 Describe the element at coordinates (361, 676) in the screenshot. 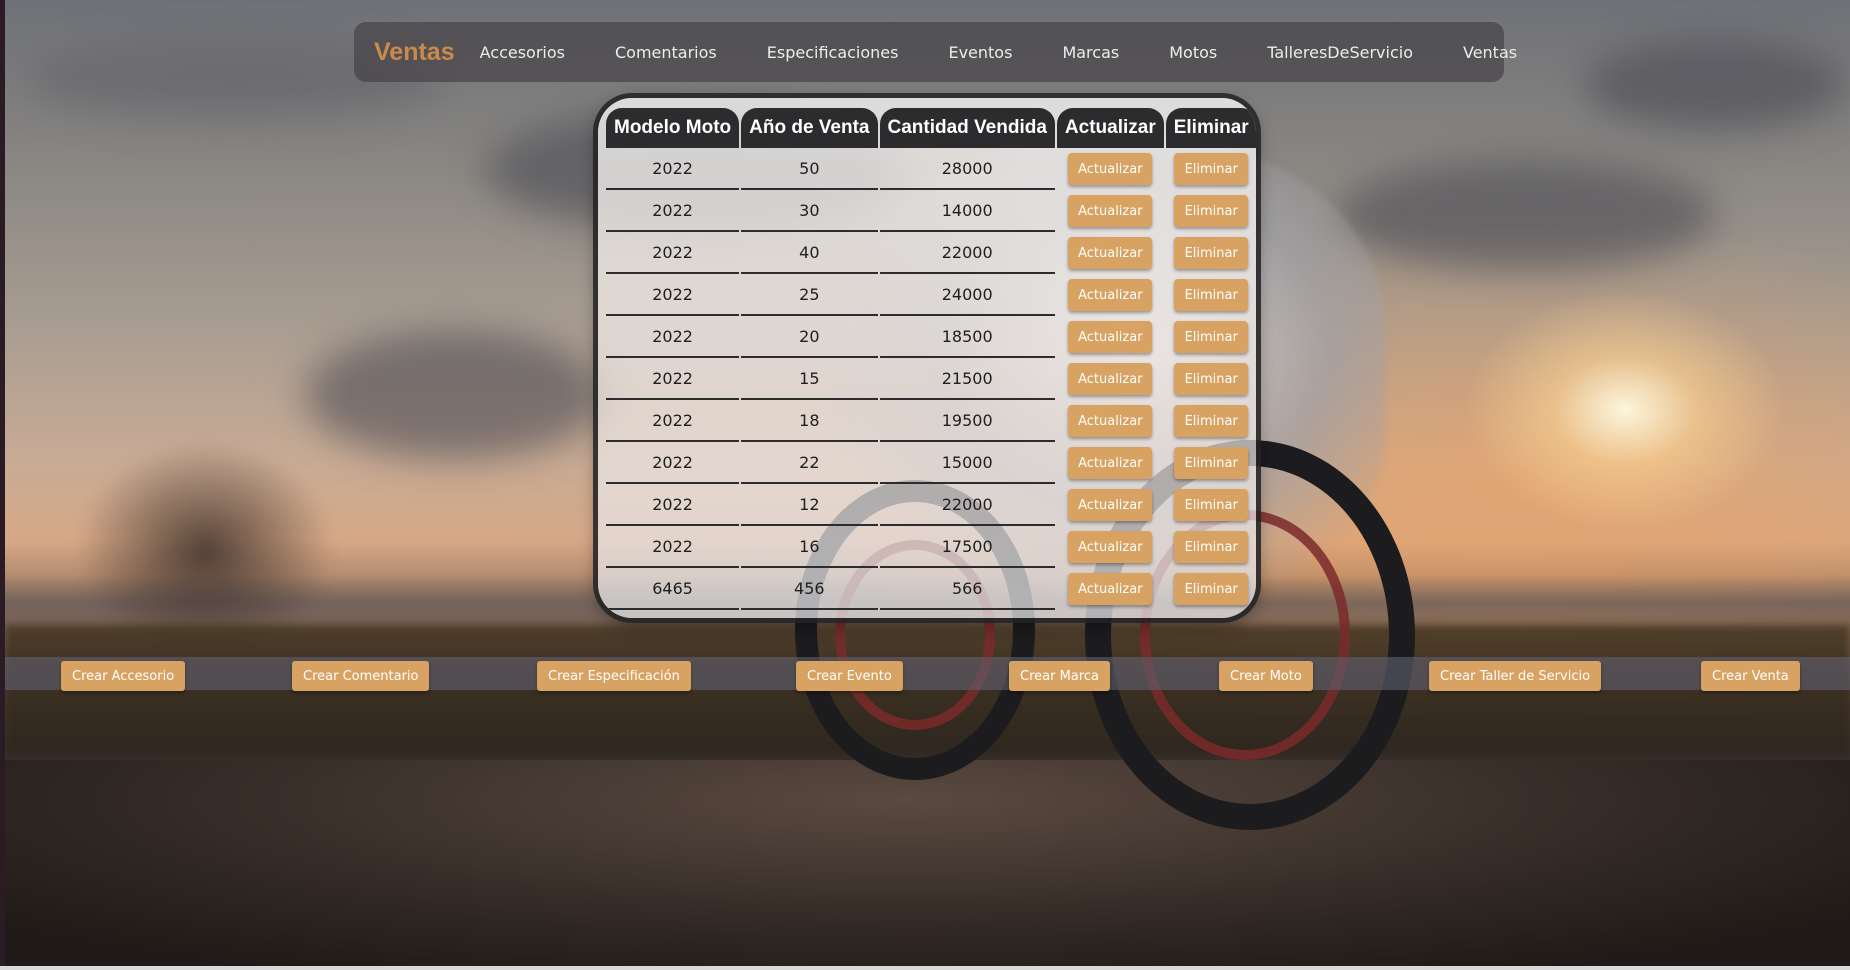

I see `create-comentario-button: Crear Comentario` at that location.